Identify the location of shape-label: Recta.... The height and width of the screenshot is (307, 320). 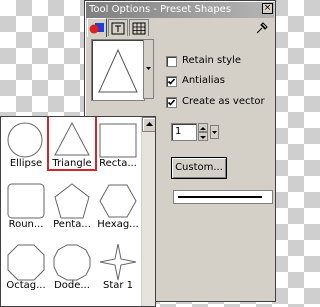
(118, 163).